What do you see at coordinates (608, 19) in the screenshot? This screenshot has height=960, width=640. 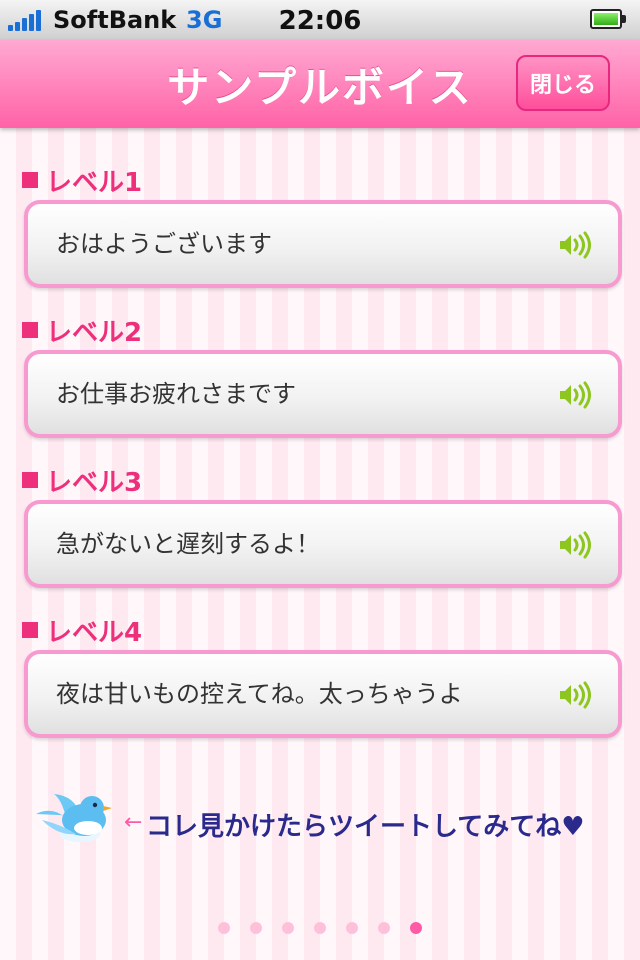 I see `battery-icon` at bounding box center [608, 19].